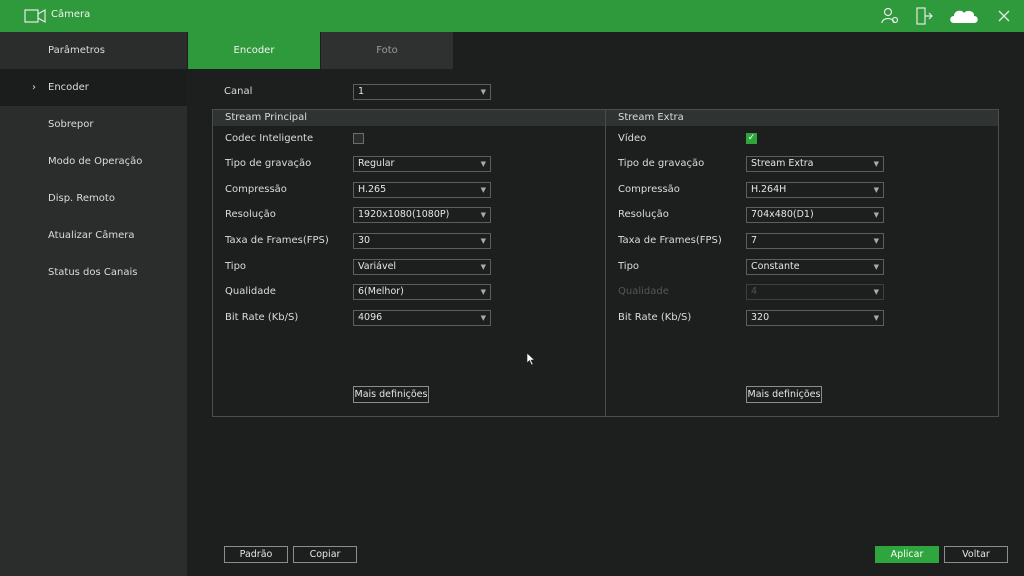  What do you see at coordinates (256, 554) in the screenshot?
I see `default-button: Padrão` at bounding box center [256, 554].